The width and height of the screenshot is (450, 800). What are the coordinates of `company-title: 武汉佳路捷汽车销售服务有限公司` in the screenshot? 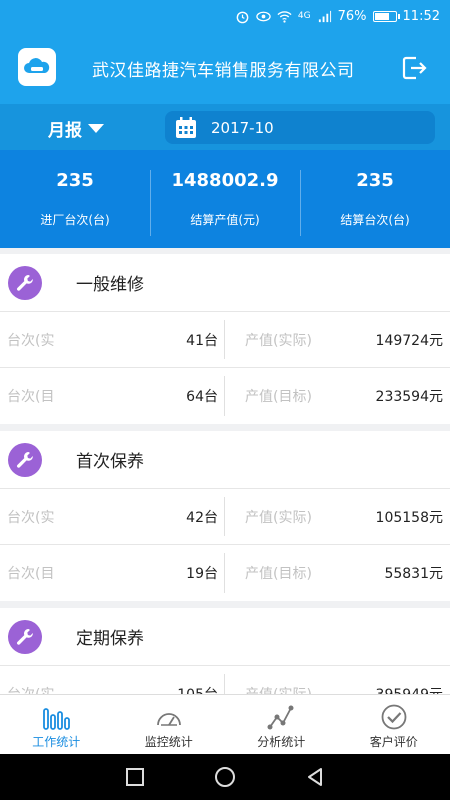 It's located at (223, 71).